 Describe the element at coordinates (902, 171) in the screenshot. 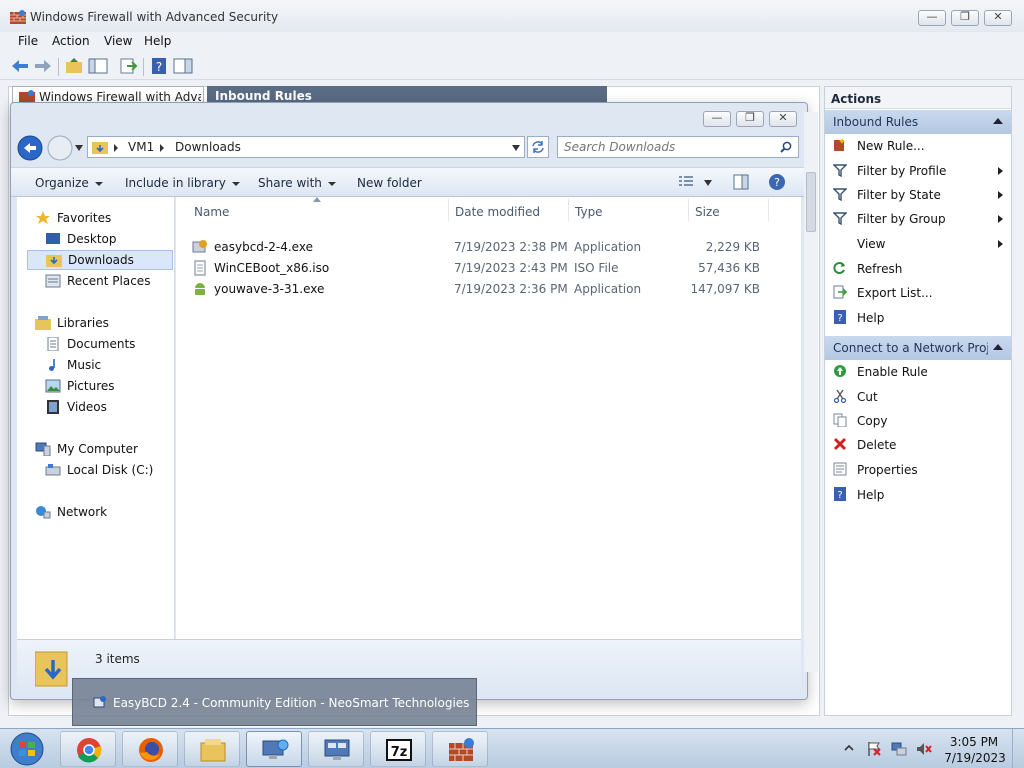

I see `action-label: Filter by Profile` at that location.